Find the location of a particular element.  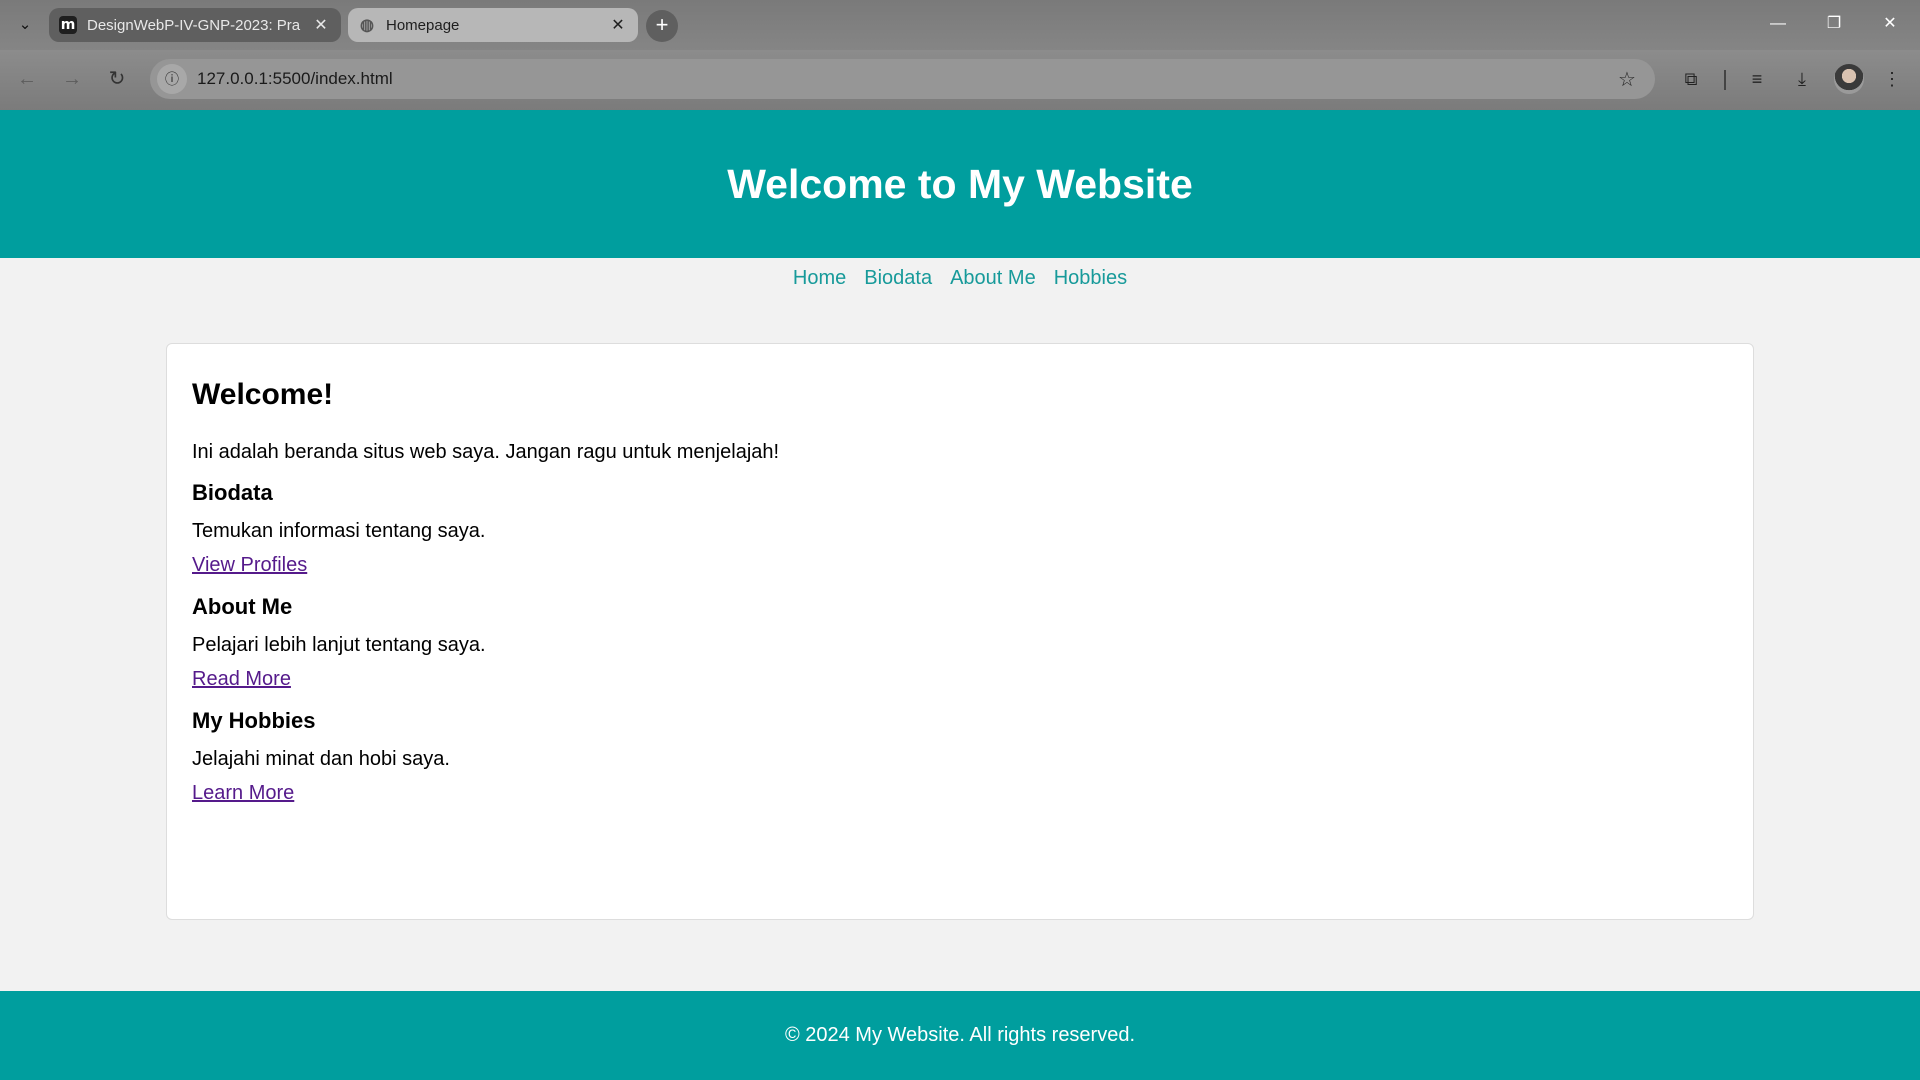

url-text: 127.0.0.1:5500/index.html is located at coordinates (902, 79).